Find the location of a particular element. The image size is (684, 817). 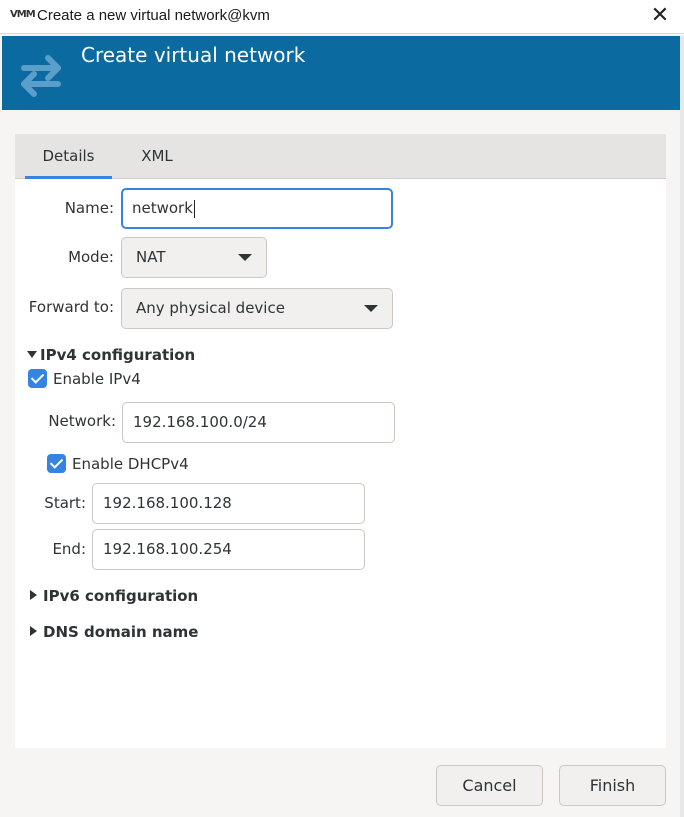

enable-ipv4-checkbox: Enable IPv4 is located at coordinates (84, 378).